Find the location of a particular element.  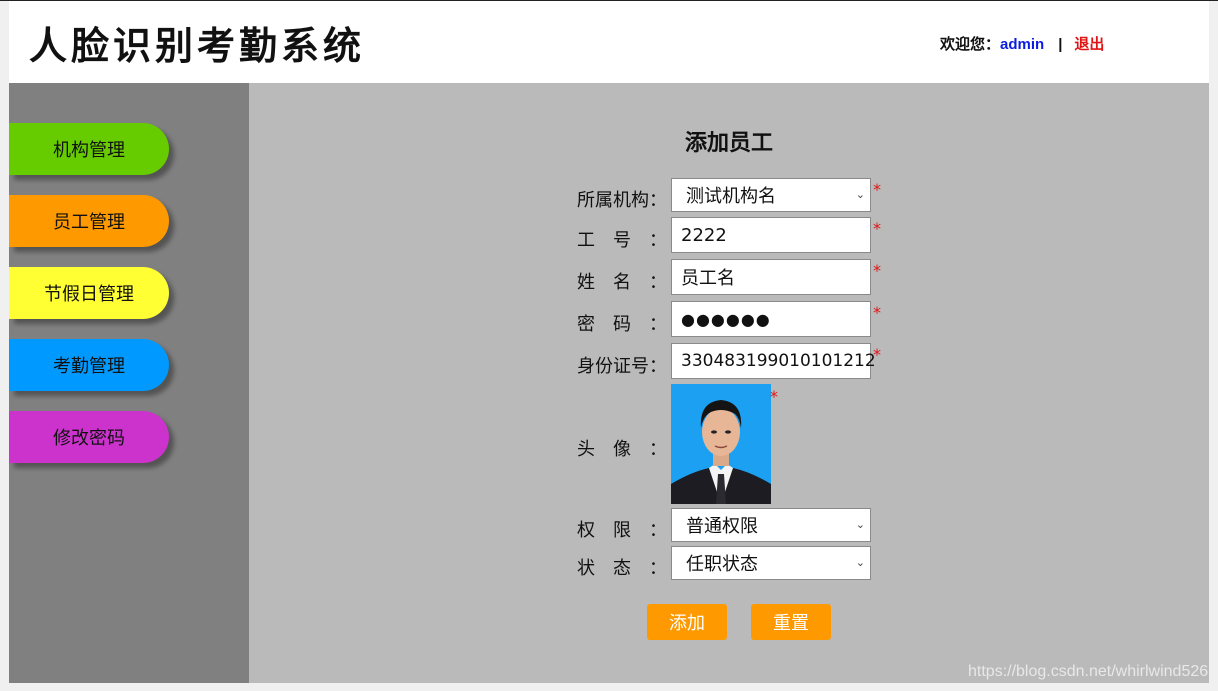

reset-button: 重置 is located at coordinates (791, 622).